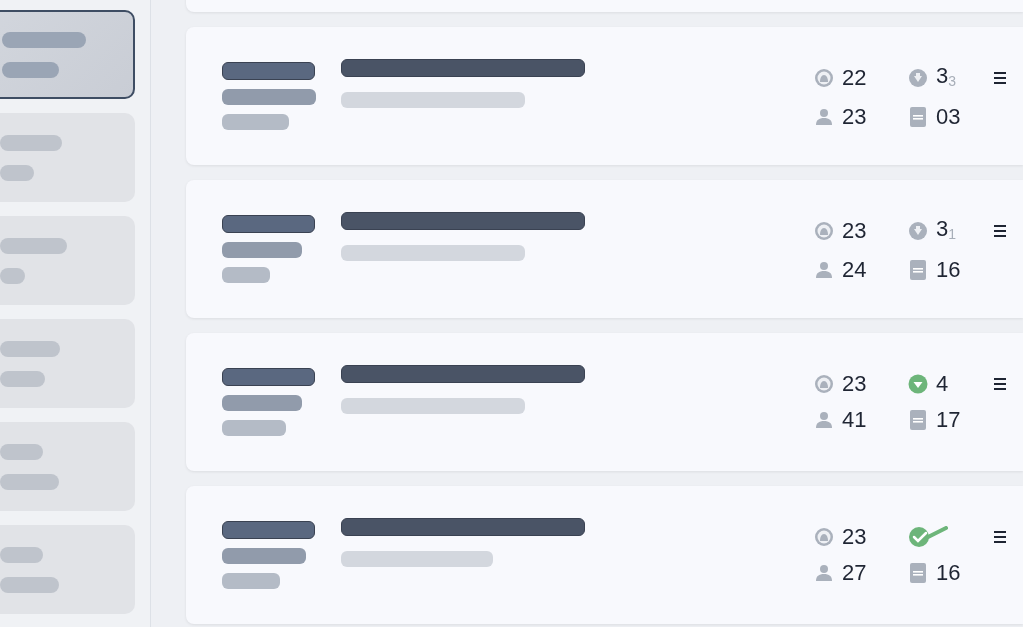 The width and height of the screenshot is (1023, 627). What do you see at coordinates (67, 54) in the screenshot?
I see `sidebar-item` at bounding box center [67, 54].